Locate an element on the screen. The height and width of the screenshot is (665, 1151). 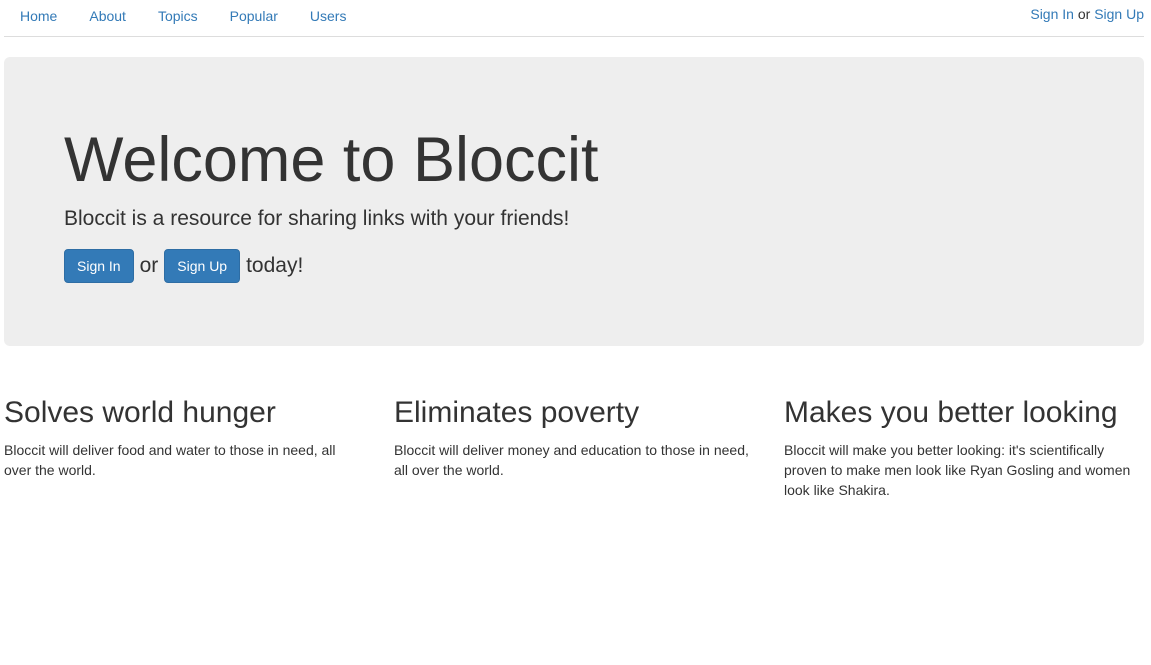
auth-links: Sign In or Sign Up is located at coordinates (1087, 14).